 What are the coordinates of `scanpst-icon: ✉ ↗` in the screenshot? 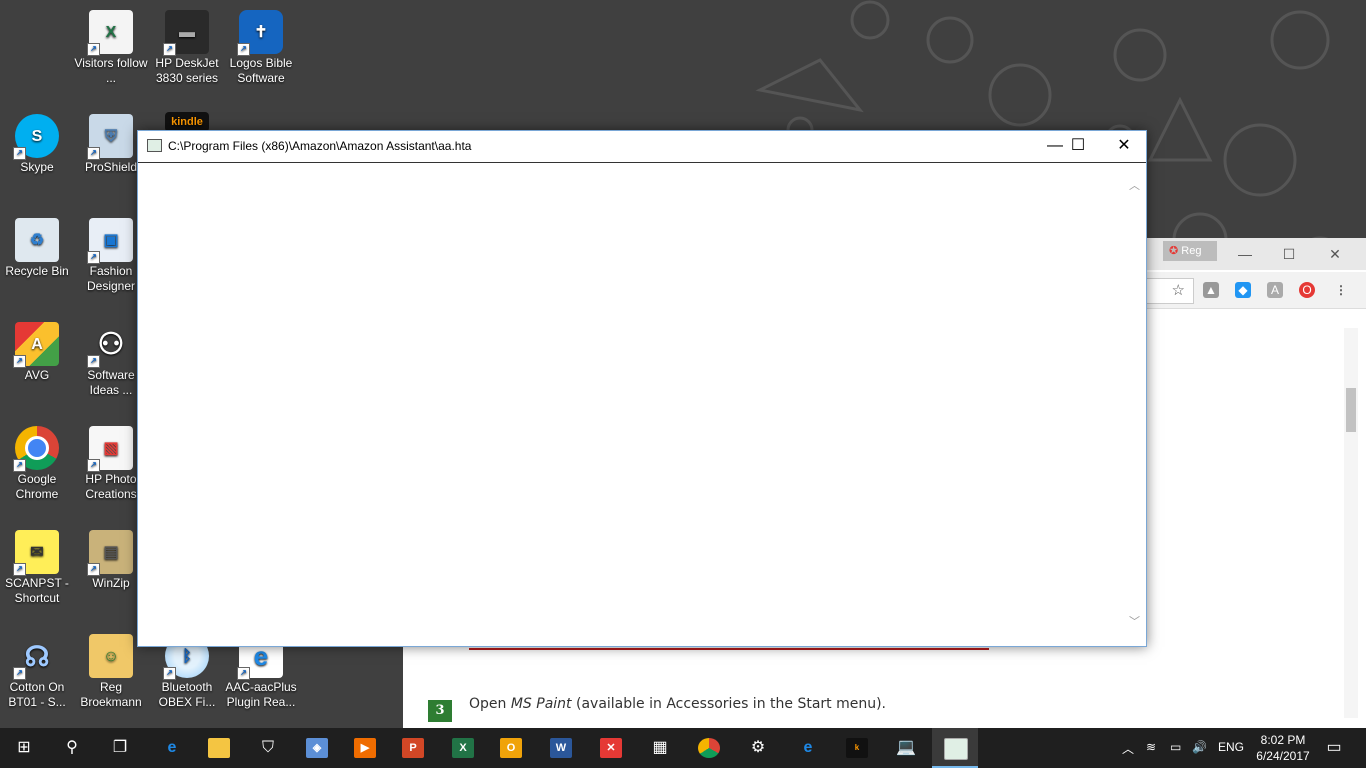 It's located at (36, 553).